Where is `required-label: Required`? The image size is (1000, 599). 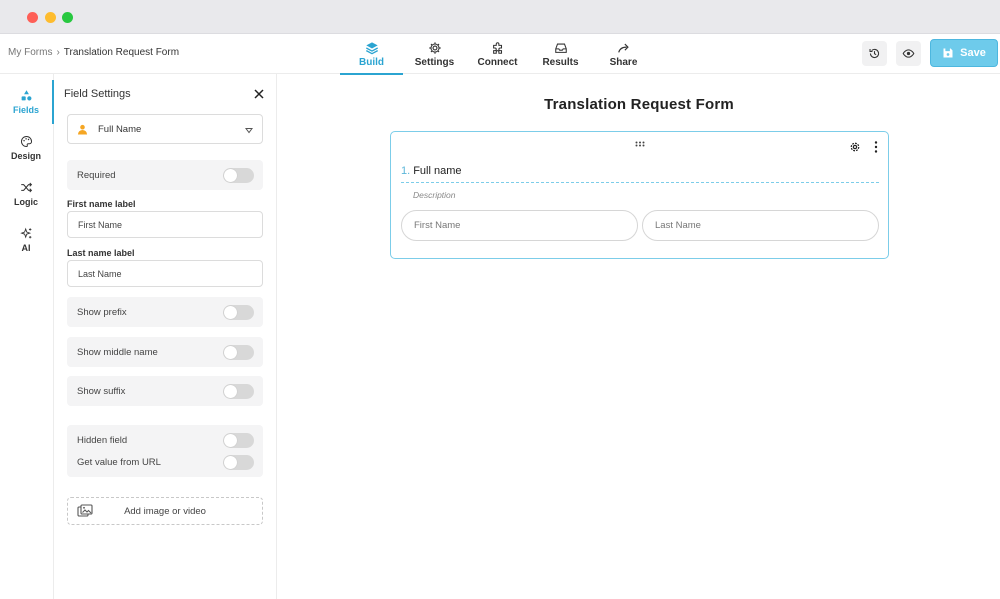
required-label: Required is located at coordinates (96, 175).